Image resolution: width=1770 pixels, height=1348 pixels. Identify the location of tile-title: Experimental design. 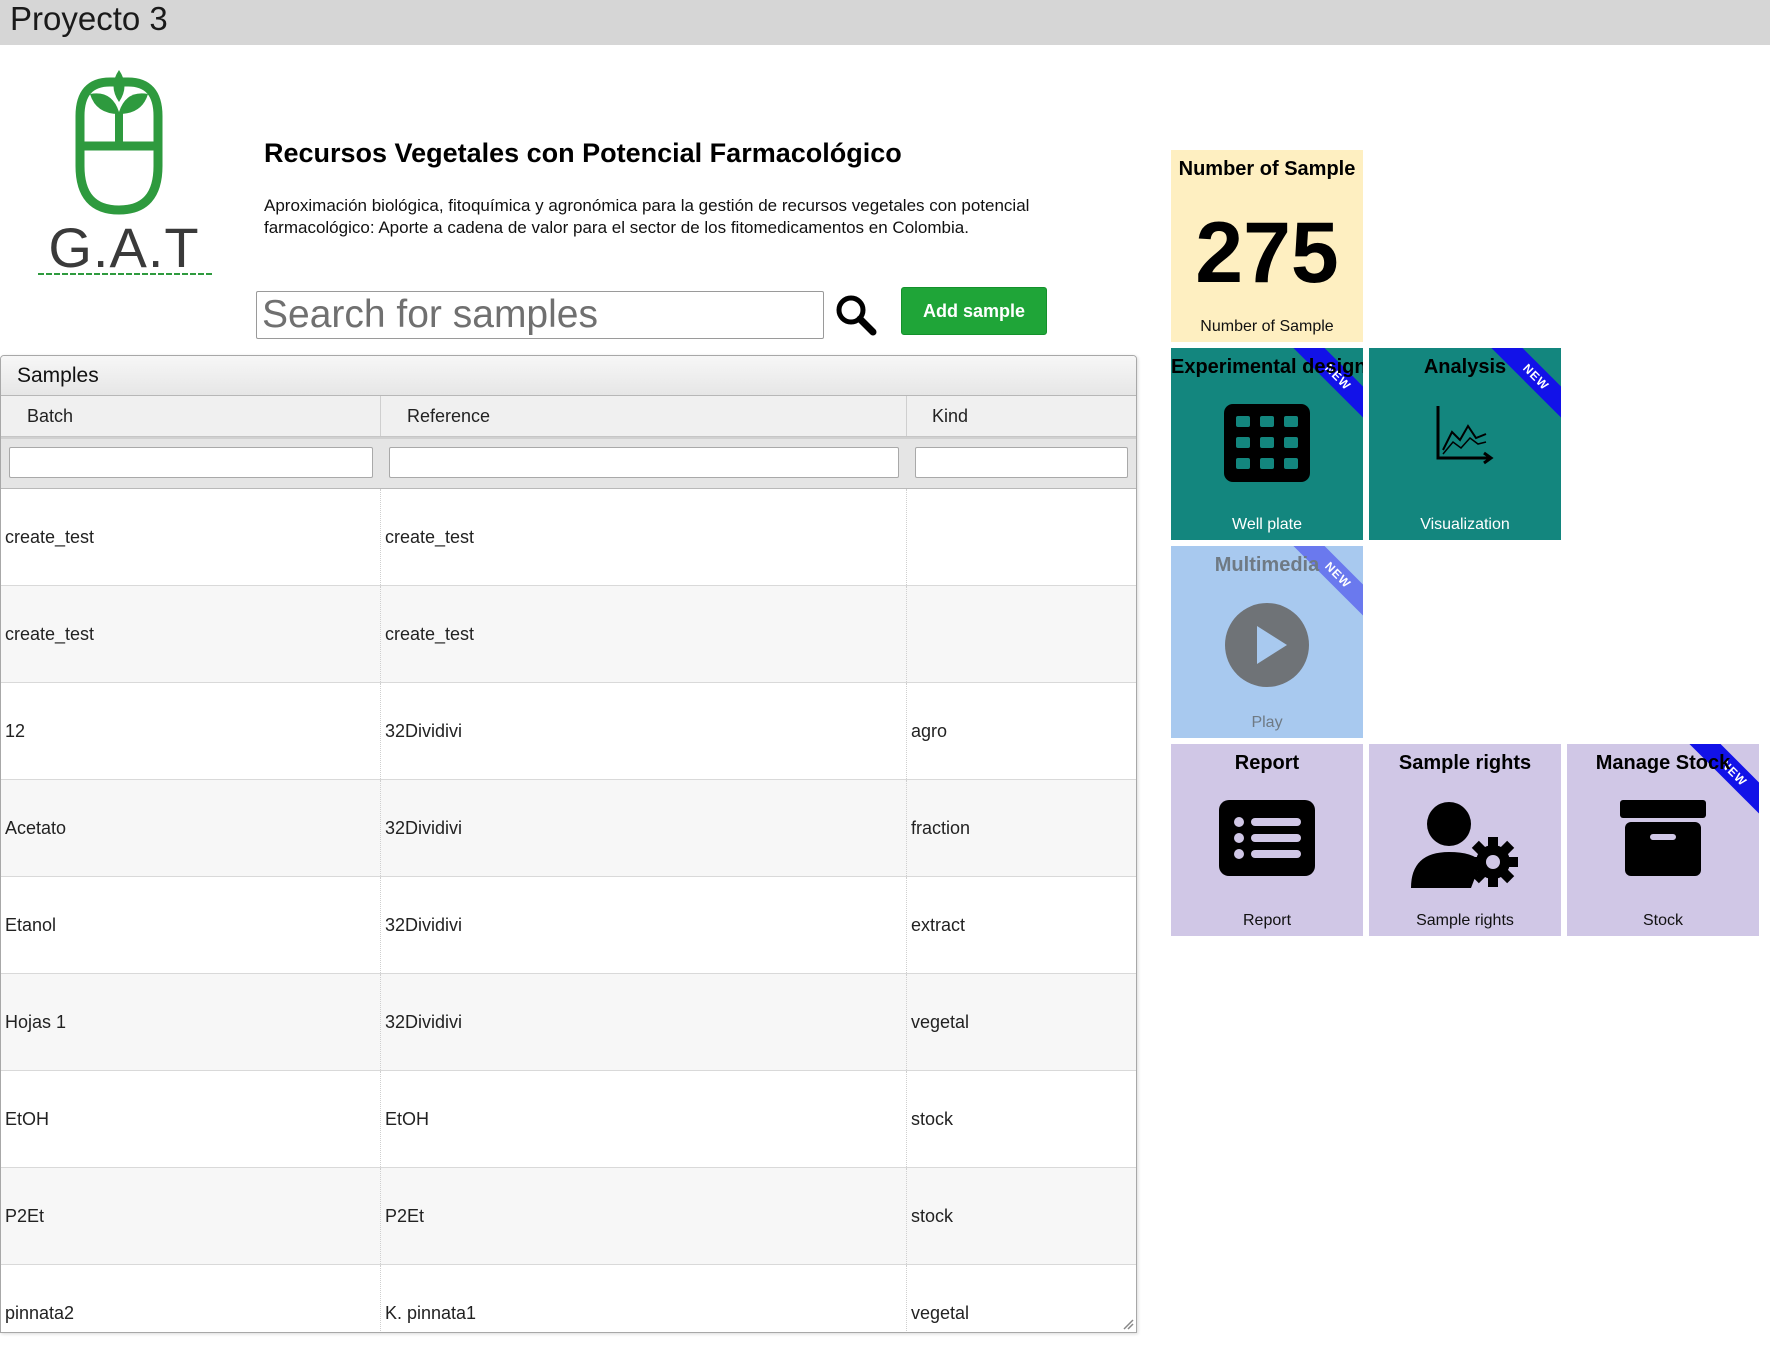
(1267, 367).